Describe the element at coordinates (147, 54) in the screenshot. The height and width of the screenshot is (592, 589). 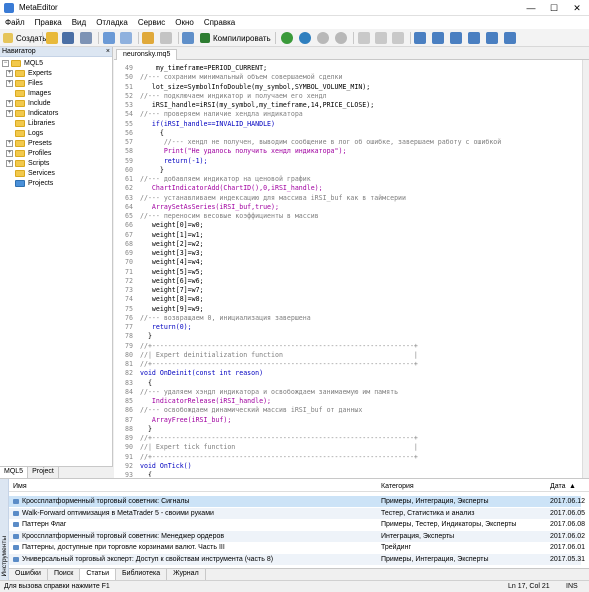
I see `tab-neuronsky-file: neuronsky.mq5` at that location.